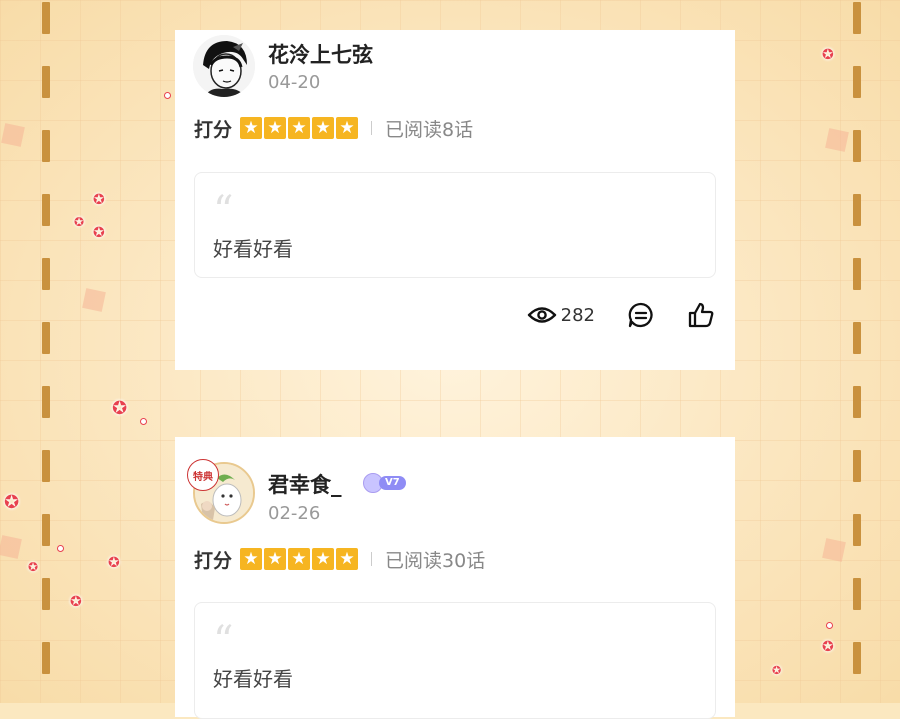 The height and width of the screenshot is (719, 900). I want to click on avatar-illustration-icon, so click(224, 66).